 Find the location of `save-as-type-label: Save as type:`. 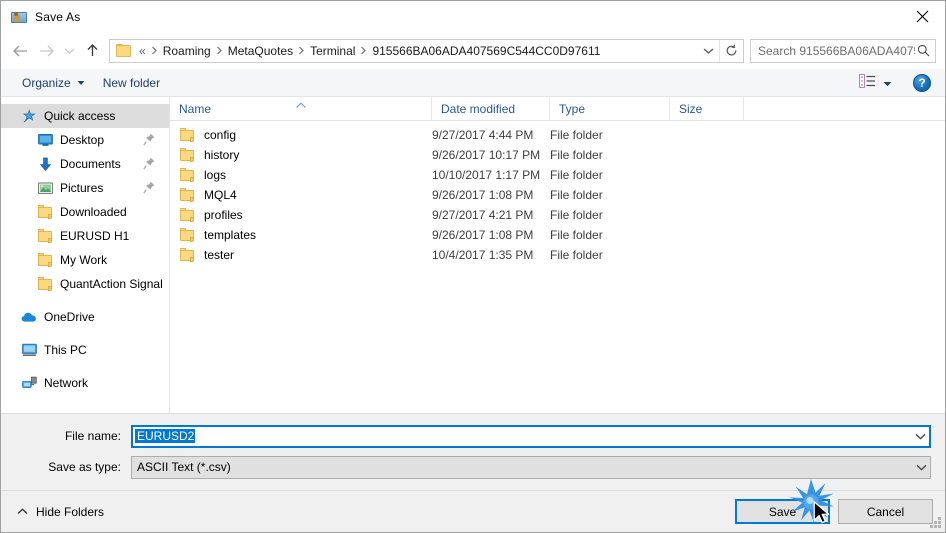

save-as-type-label: Save as type: is located at coordinates (84, 467).